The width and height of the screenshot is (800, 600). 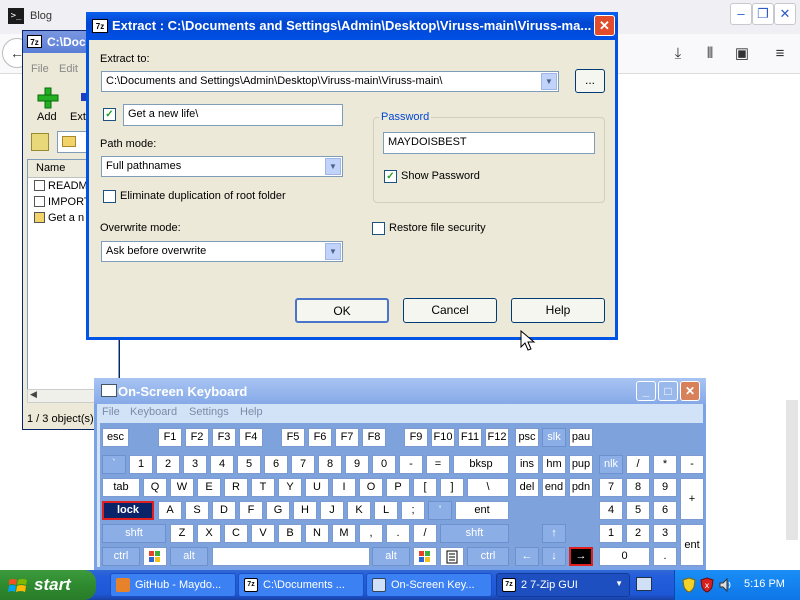 I want to click on task-7zip-gui-group: 7z 2 7-Zip GUI ▼, so click(x=563, y=585).